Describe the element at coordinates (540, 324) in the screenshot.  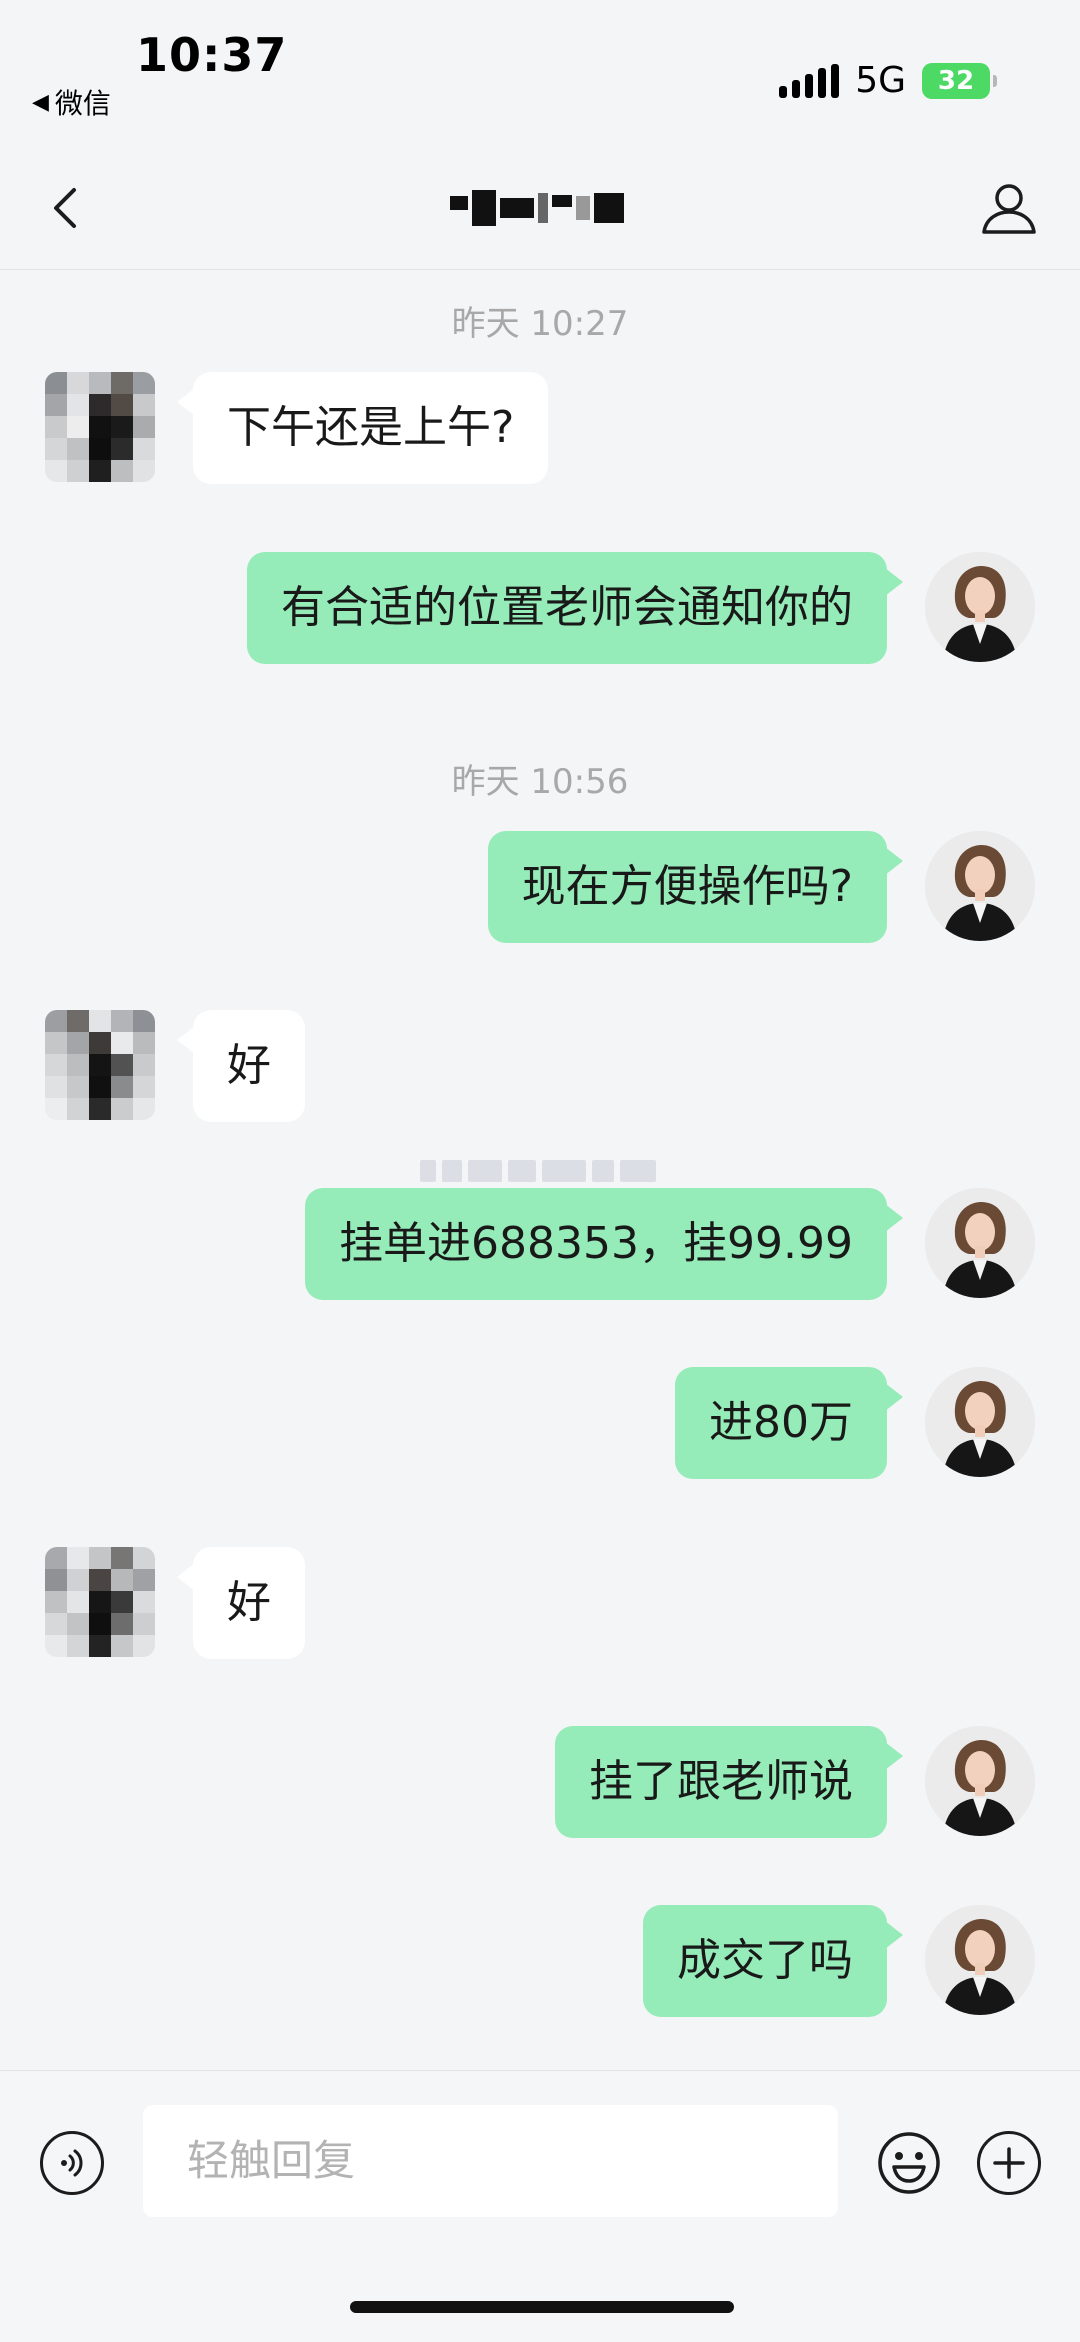
I see `timestamp: 昨天 10:27` at that location.